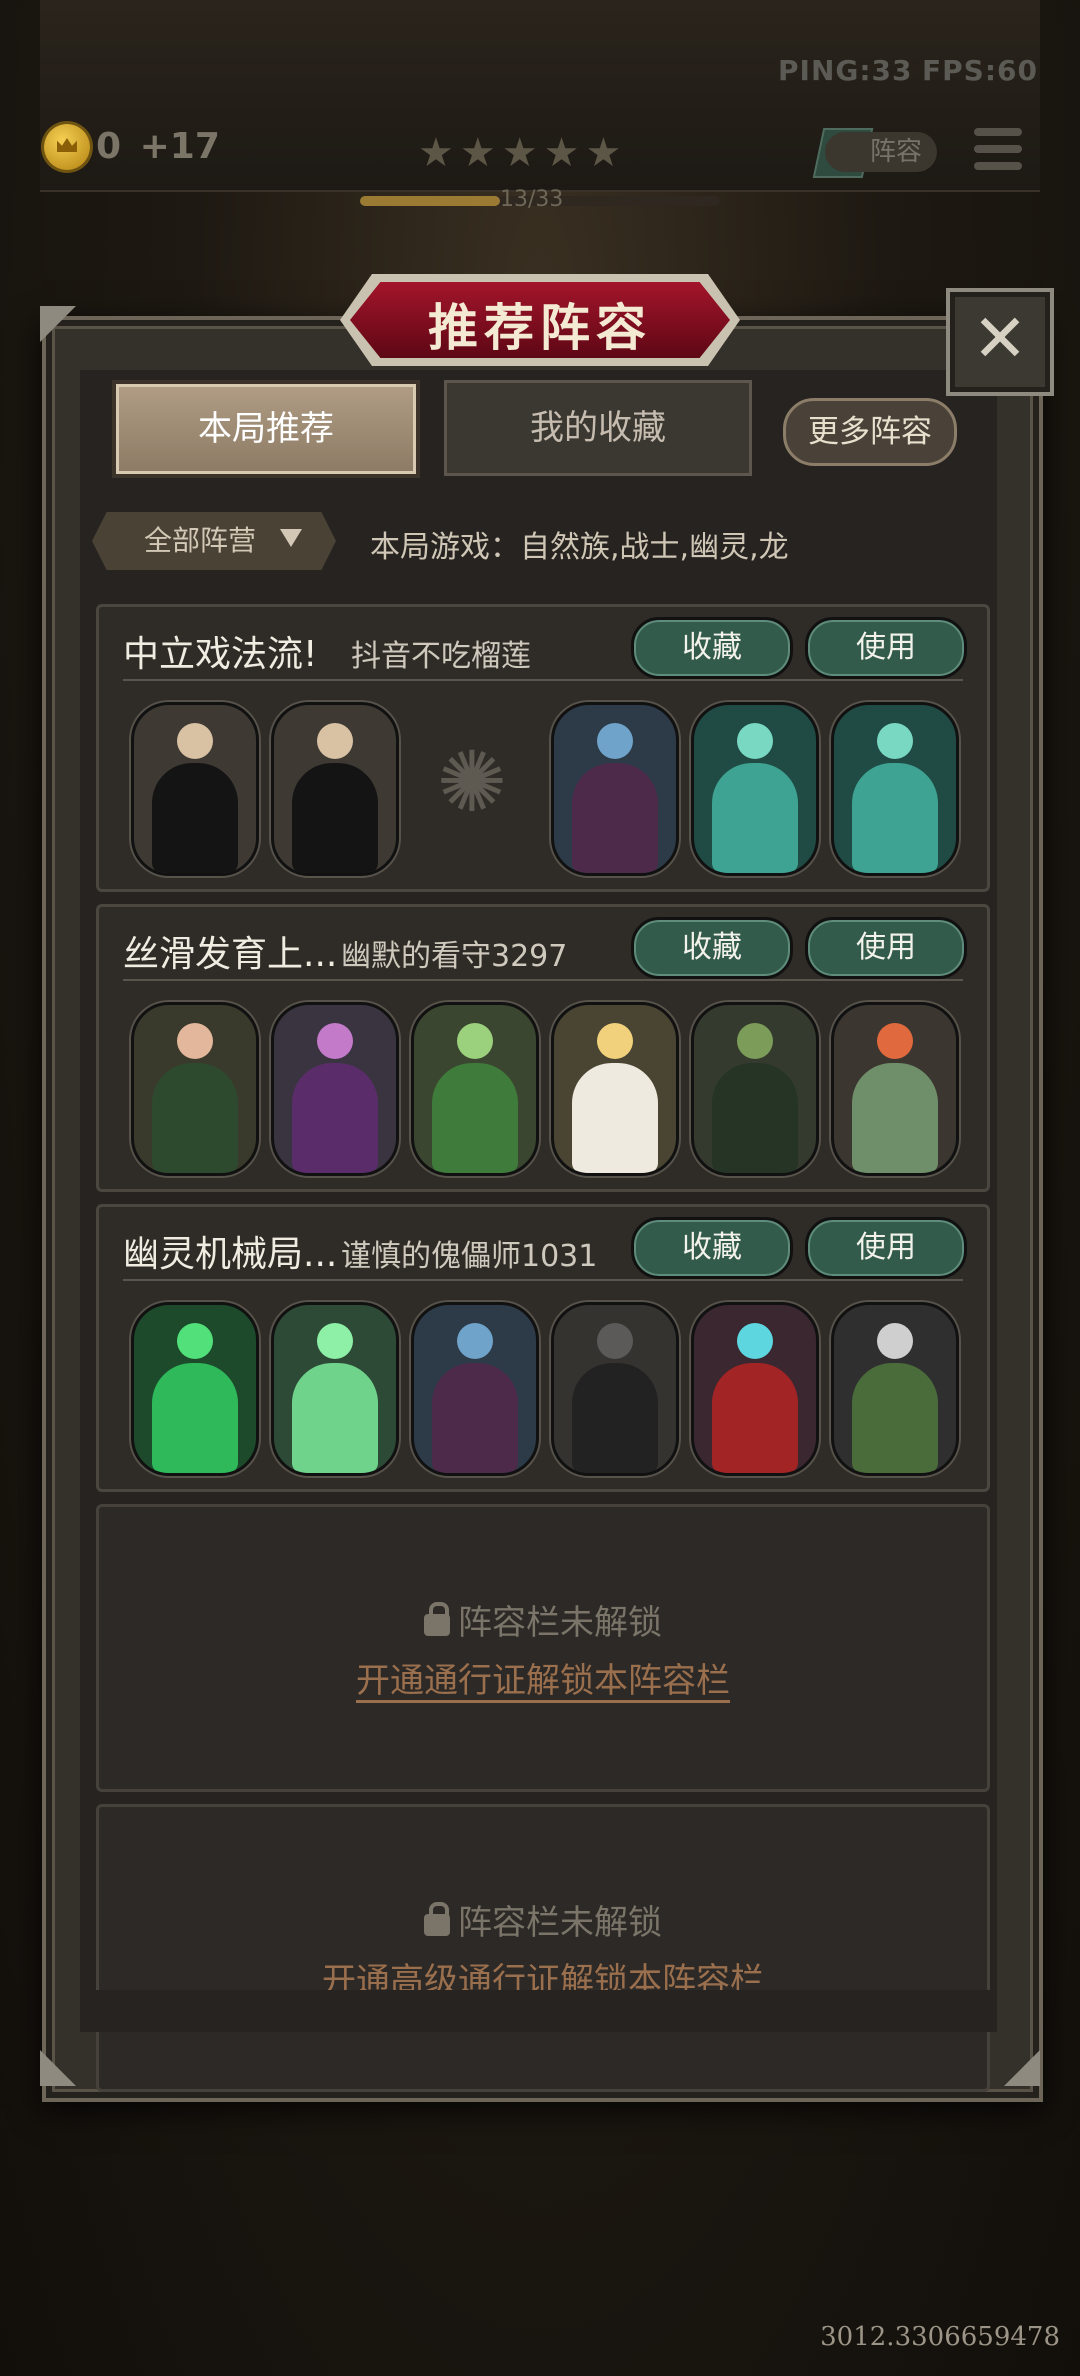 This screenshot has height=2376, width=1080. What do you see at coordinates (543, 1648) in the screenshot?
I see `locked-lineup-slot: 阵容栏未解锁 开通通行证解锁本阵容栏` at bounding box center [543, 1648].